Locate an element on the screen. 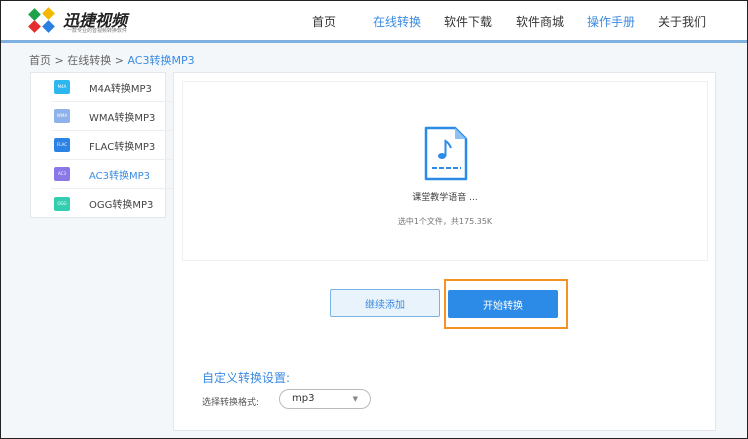 Image resolution: width=748 pixels, height=439 pixels. sidebar-item-m4a: M4A M4A转换MP3 is located at coordinates (112, 87).